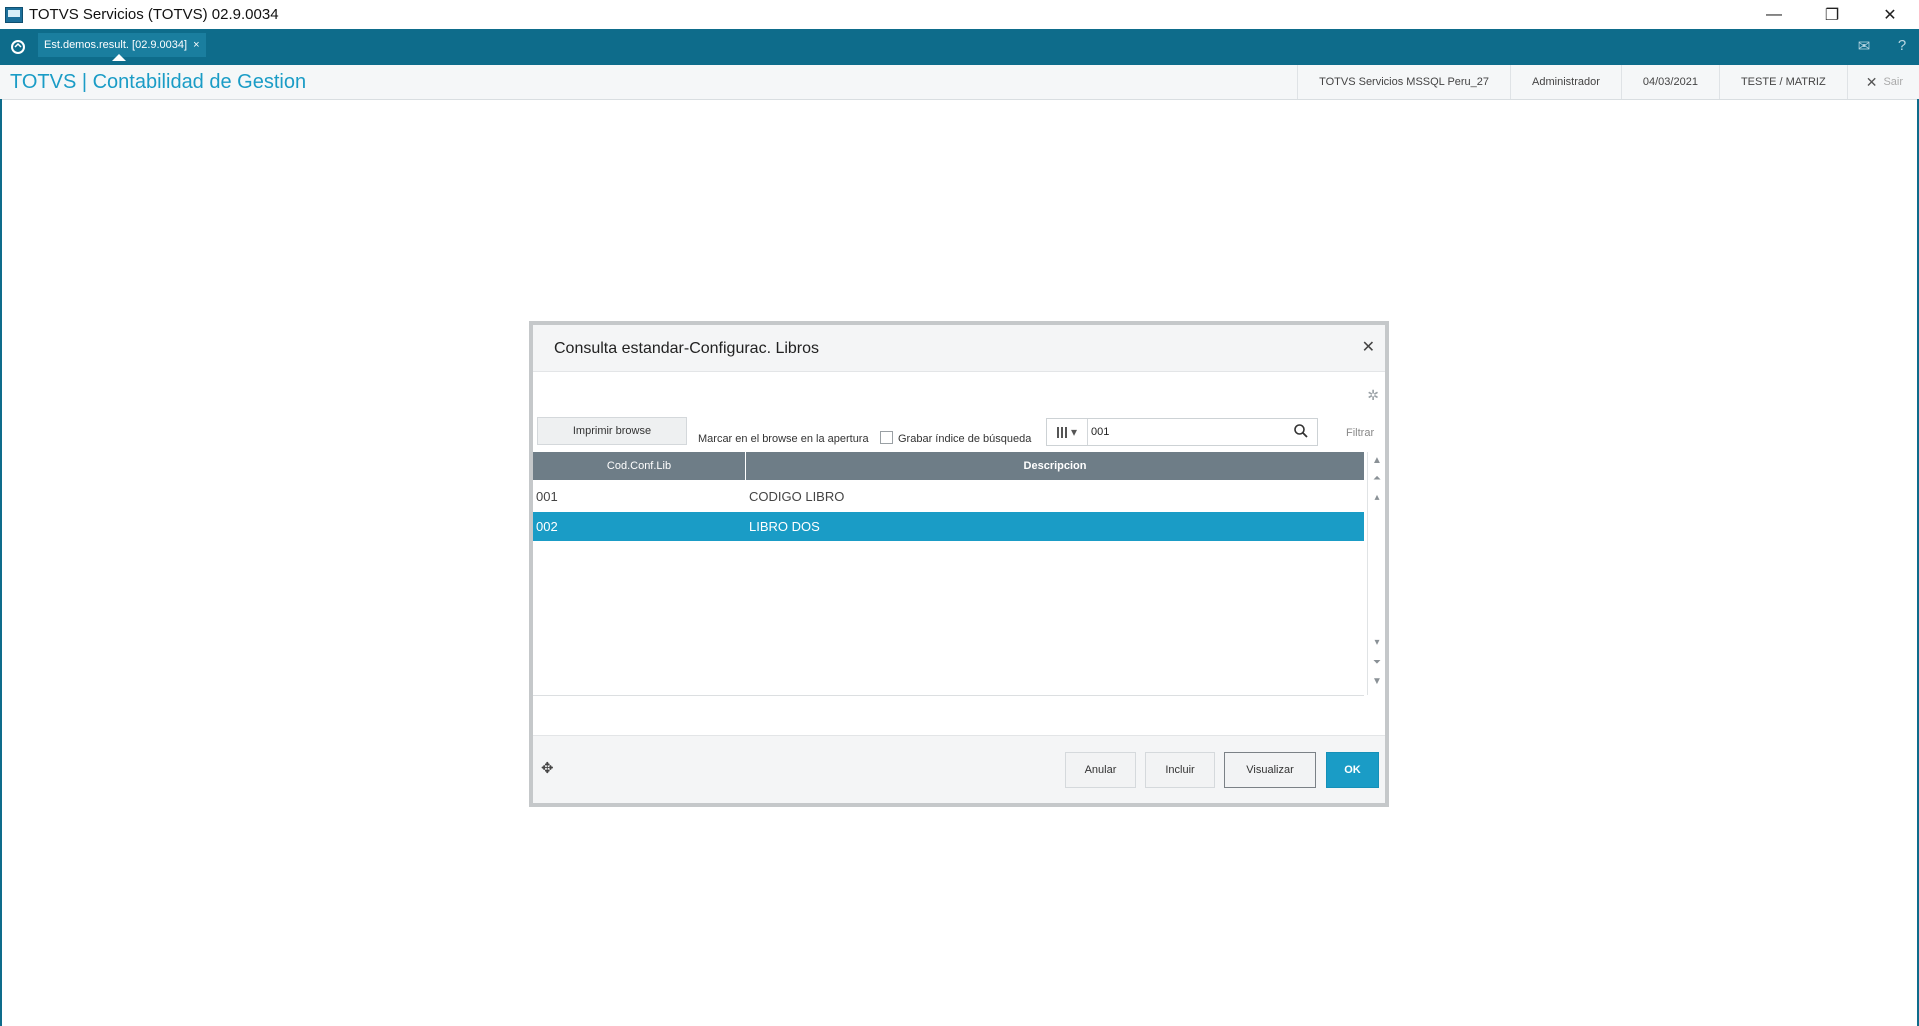 The width and height of the screenshot is (1919, 1026). Describe the element at coordinates (1377, 663) in the screenshot. I see `scroll-page-down-icon: ⏷` at that location.